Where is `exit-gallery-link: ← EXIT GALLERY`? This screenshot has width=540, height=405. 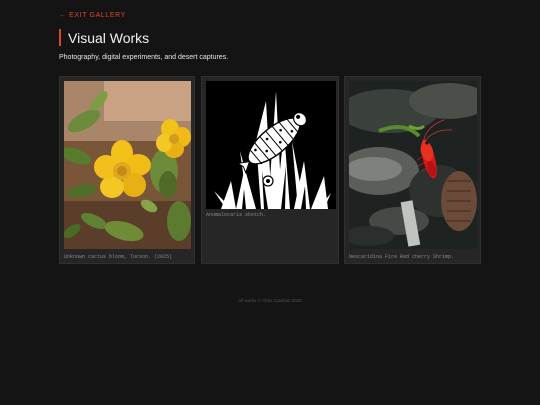 exit-gallery-link: ← EXIT GALLERY is located at coordinates (92, 15).